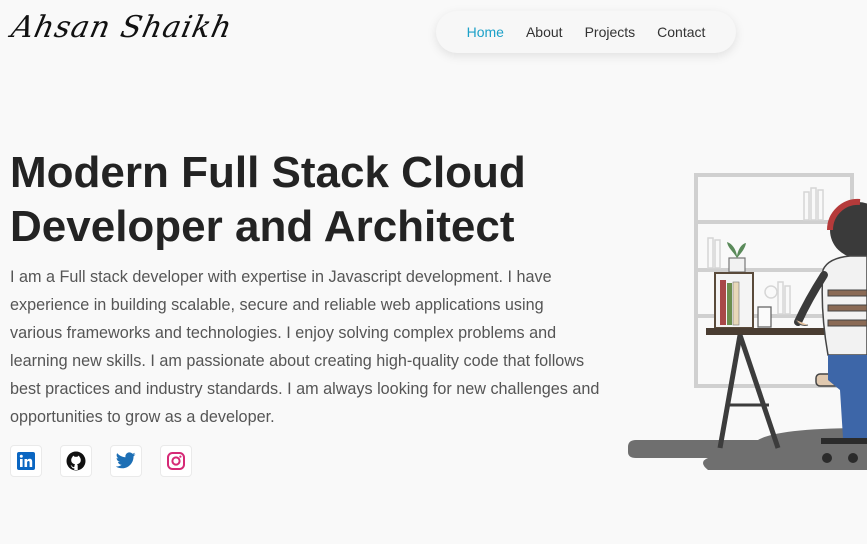  I want to click on linkedin-link, so click(26, 461).